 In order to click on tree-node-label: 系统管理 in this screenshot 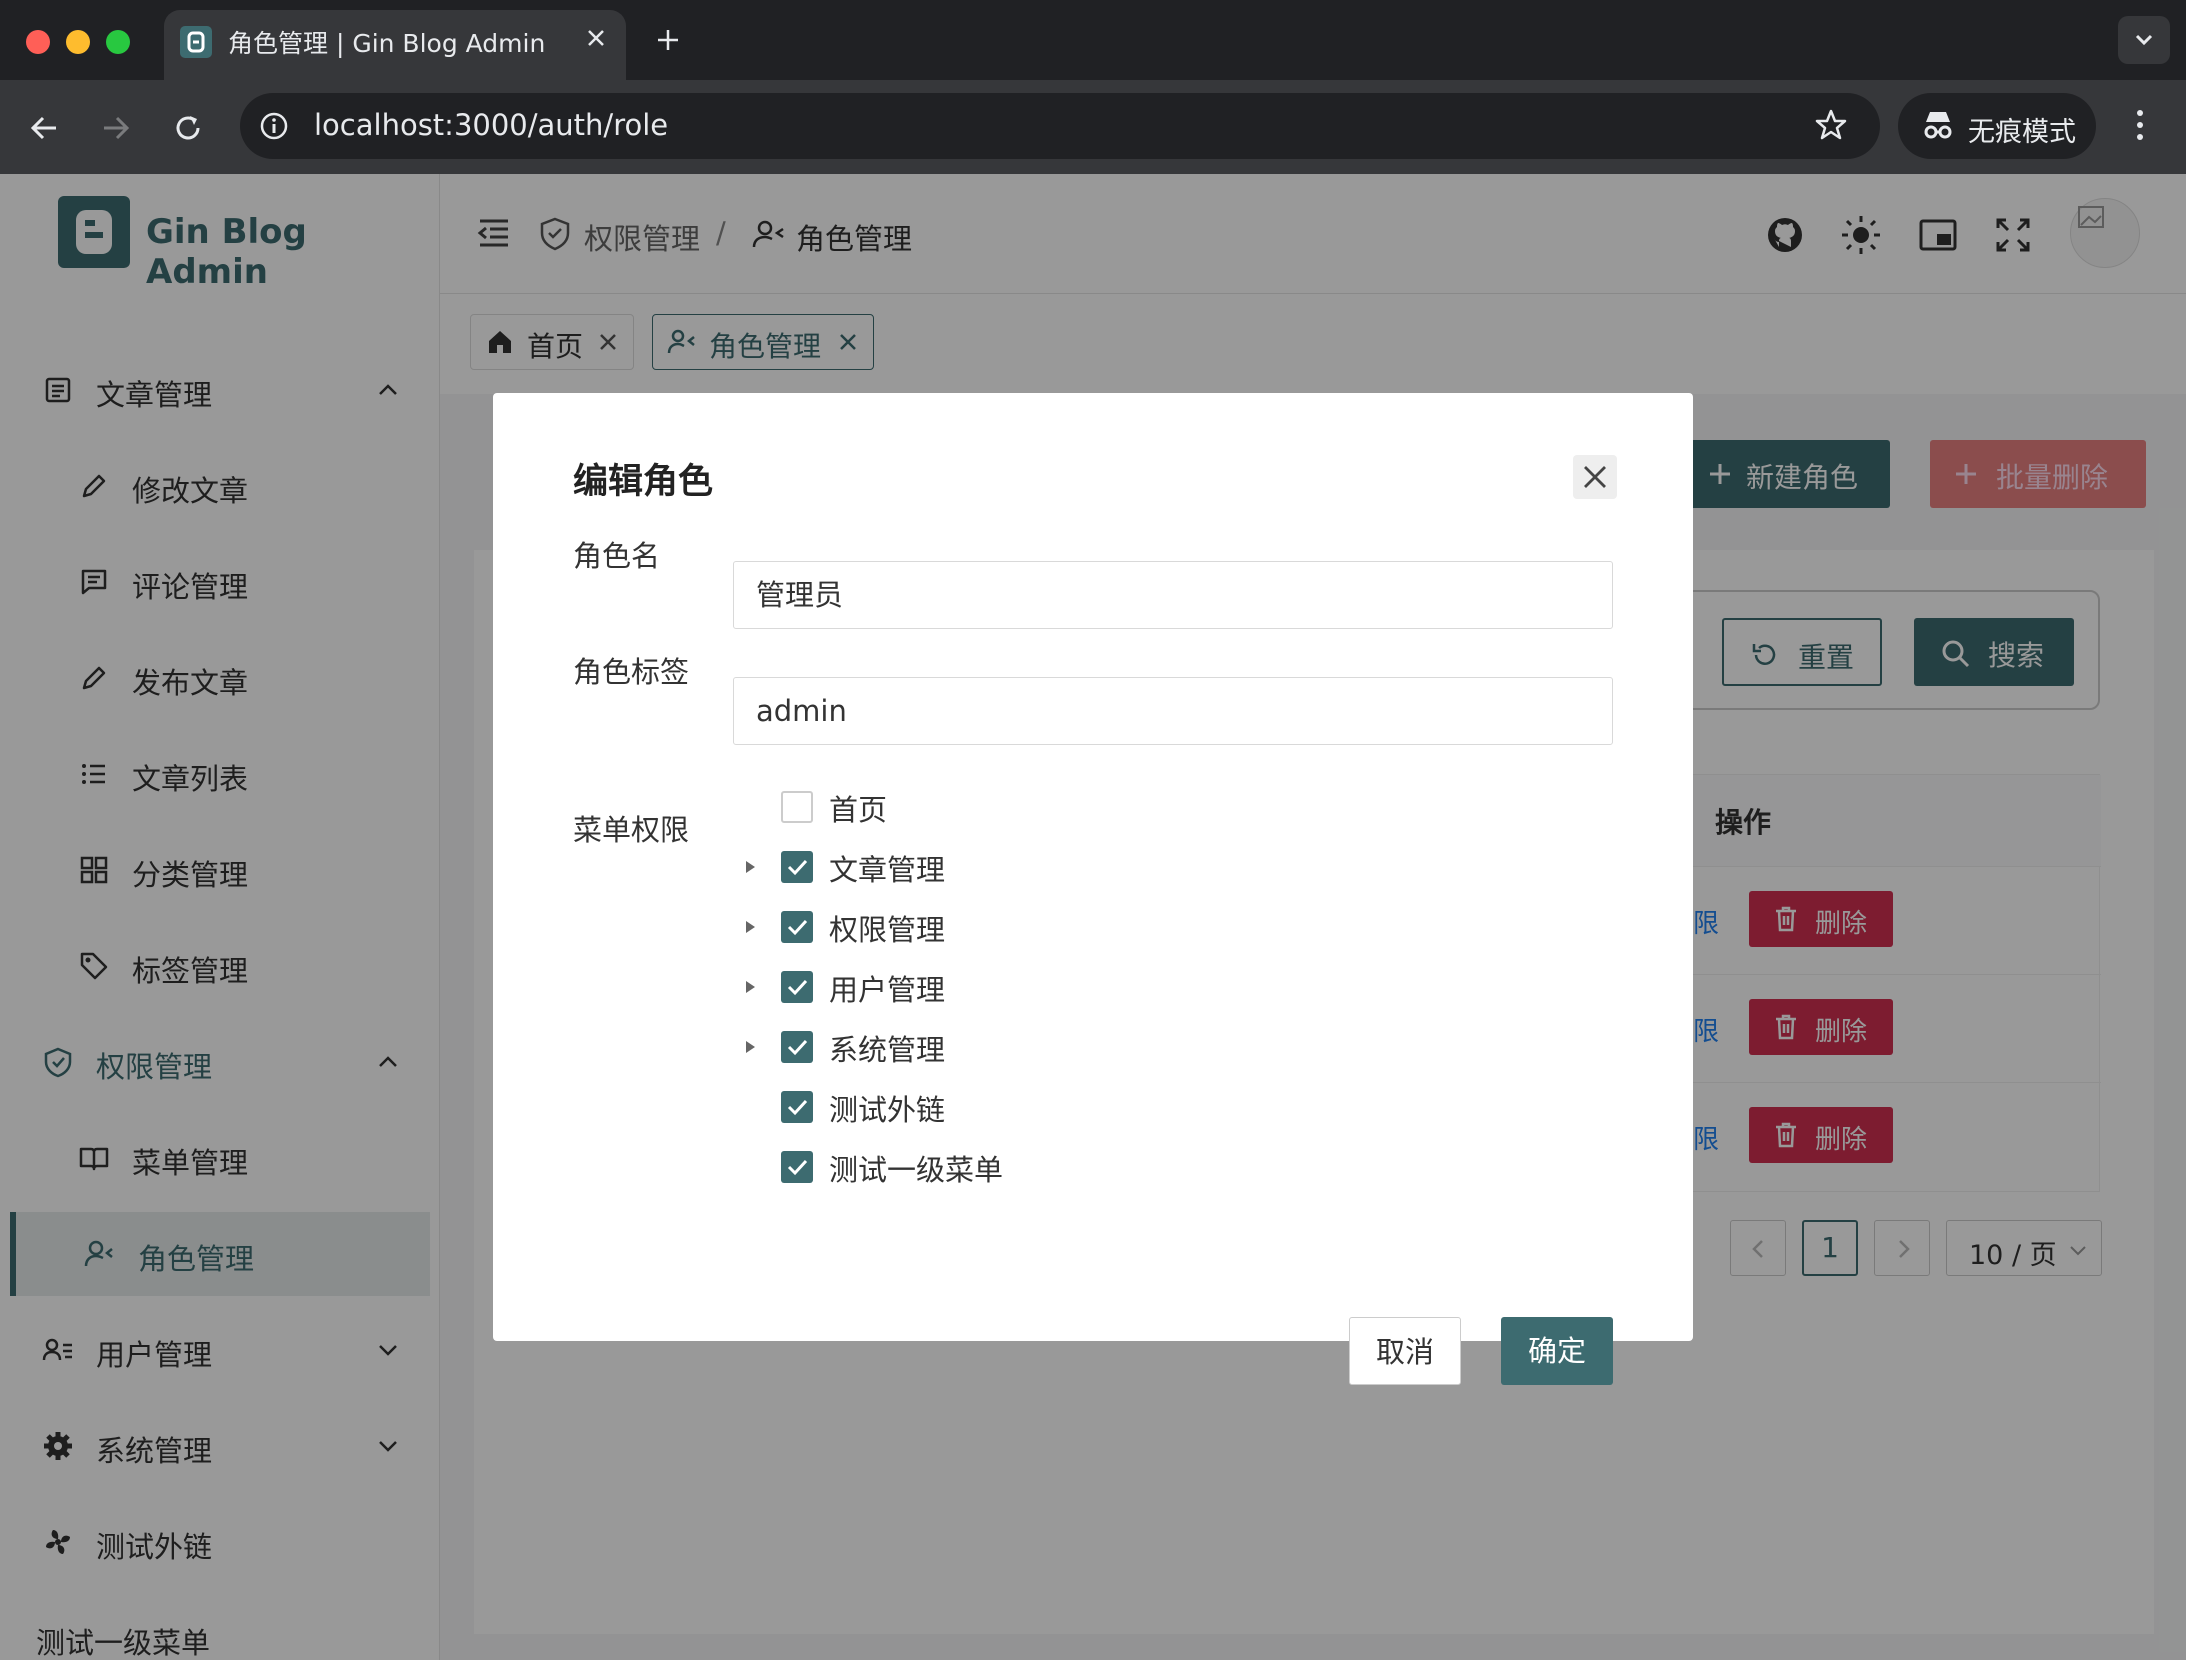, I will do `click(887, 1050)`.